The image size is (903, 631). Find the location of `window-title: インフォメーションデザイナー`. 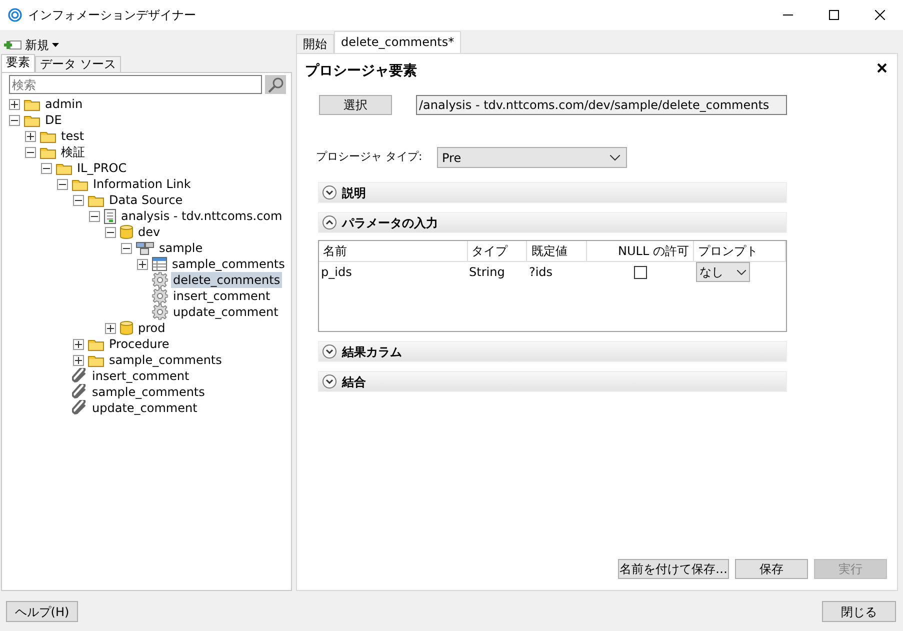

window-title: インフォメーションデザイナー is located at coordinates (112, 15).